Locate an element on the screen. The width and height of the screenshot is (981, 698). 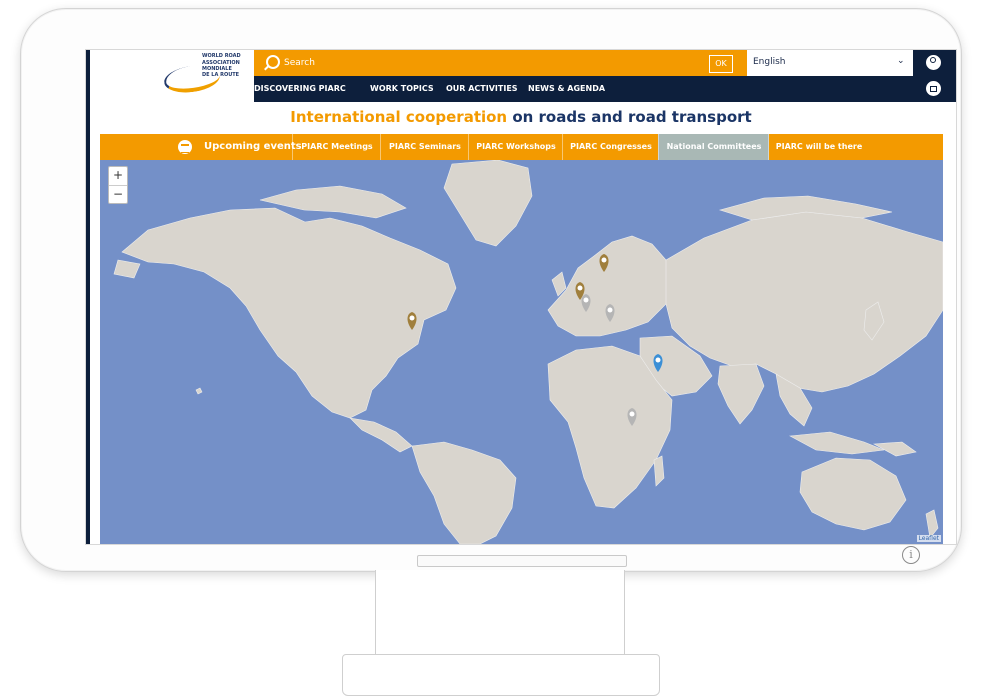
india is located at coordinates (741, 394).